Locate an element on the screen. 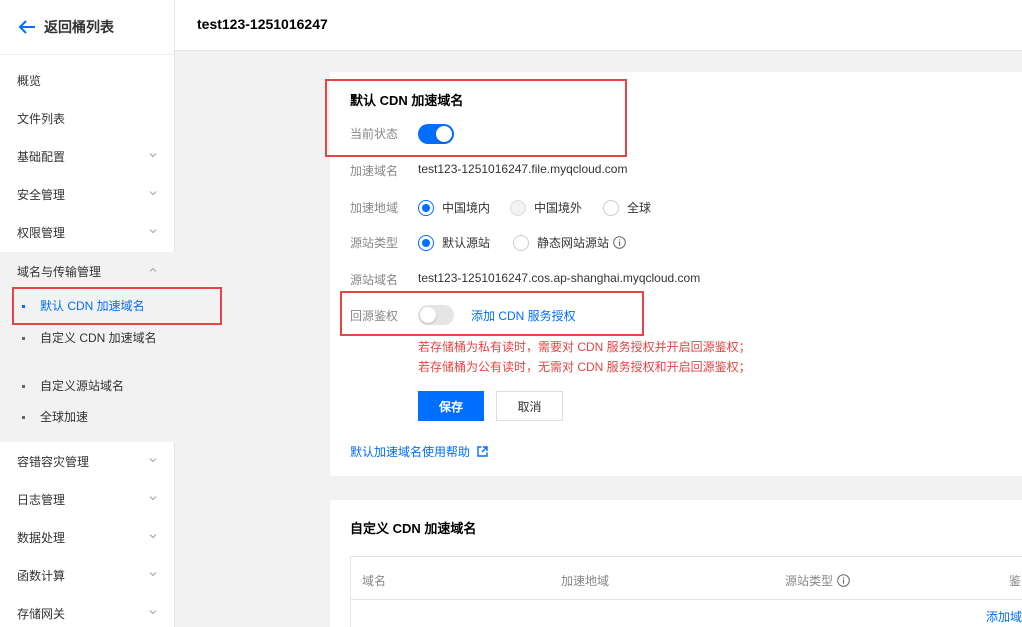 This screenshot has width=1022, height=627. warning-private-read: 若存储桶为私有读时，需要对 CDN 服务授权并开启回源鉴权； is located at coordinates (584, 347).